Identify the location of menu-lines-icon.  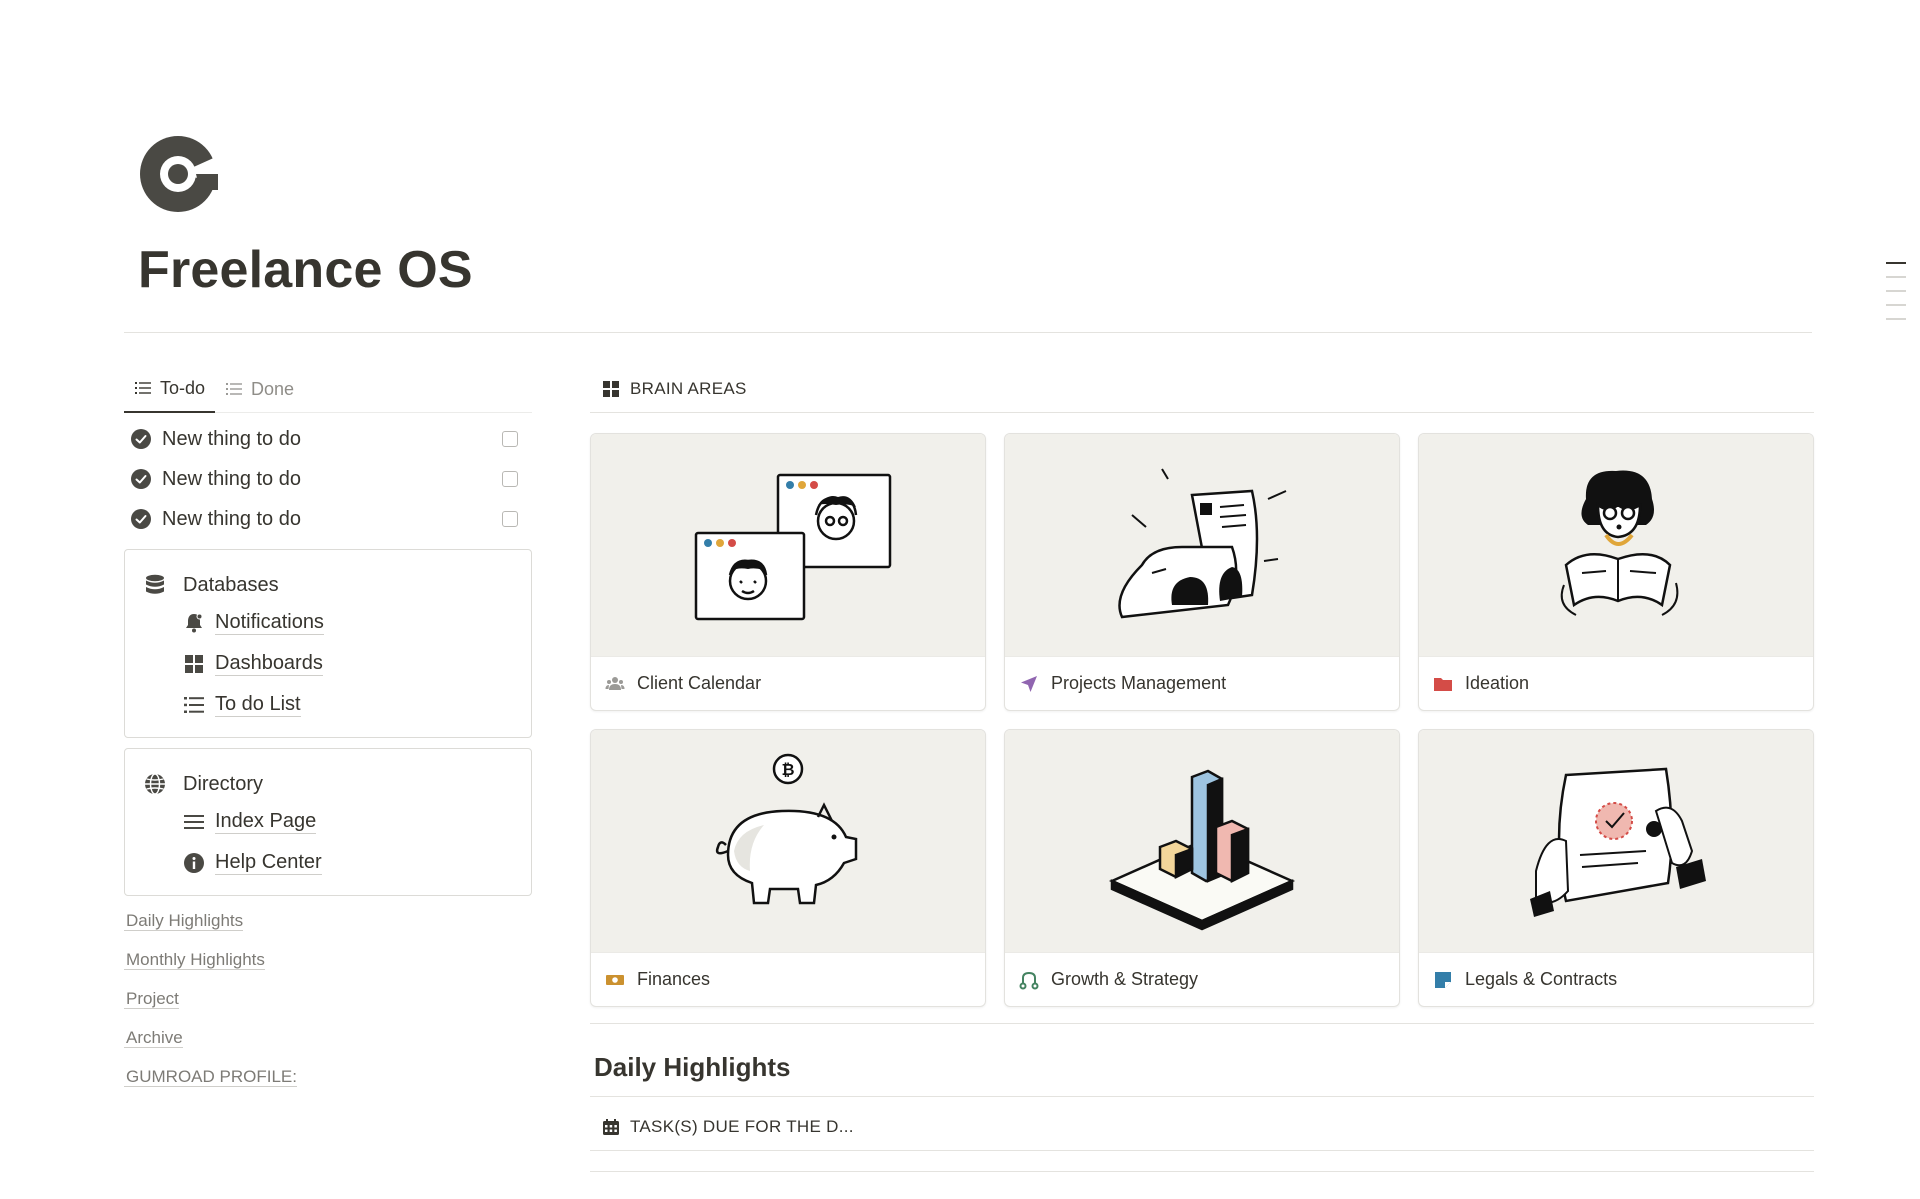
(194, 821).